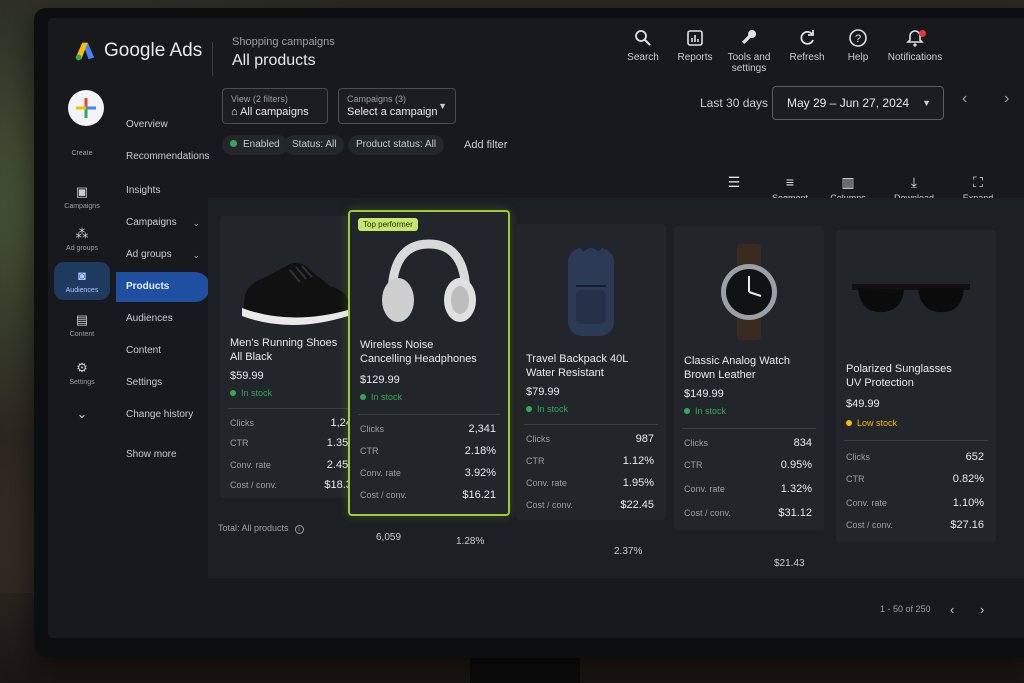 Image resolution: width=1024 pixels, height=683 pixels. Describe the element at coordinates (86, 108) in the screenshot. I see `create-button` at that location.